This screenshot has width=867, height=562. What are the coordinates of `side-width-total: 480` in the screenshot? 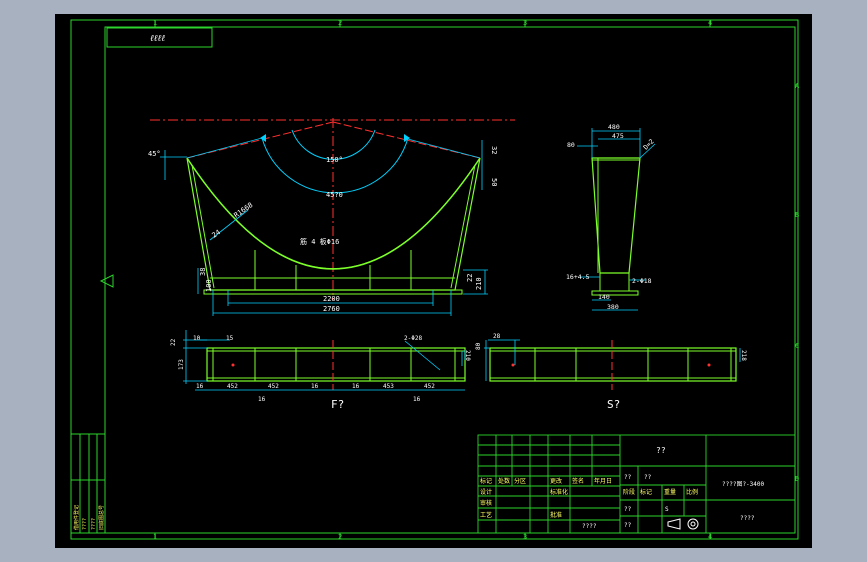 It's located at (614, 127).